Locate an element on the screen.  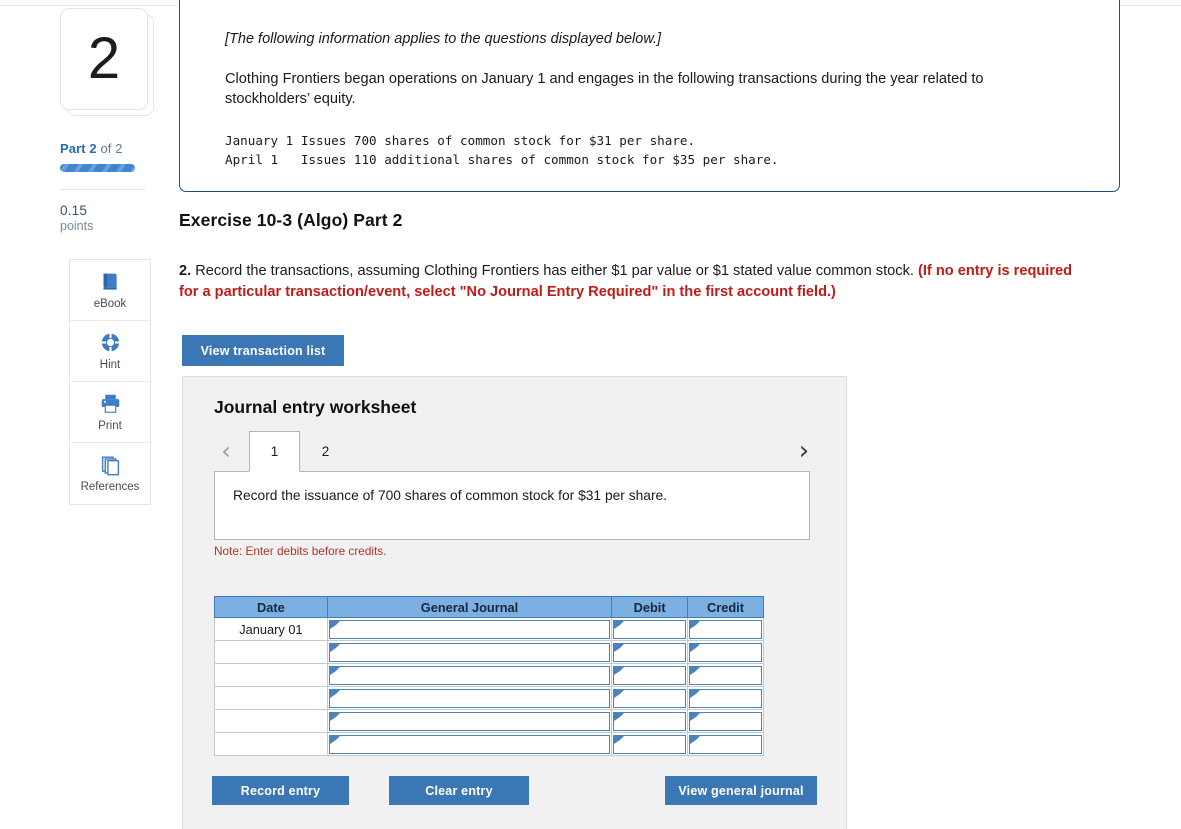
tab-entry-2: 2 is located at coordinates (325, 451).